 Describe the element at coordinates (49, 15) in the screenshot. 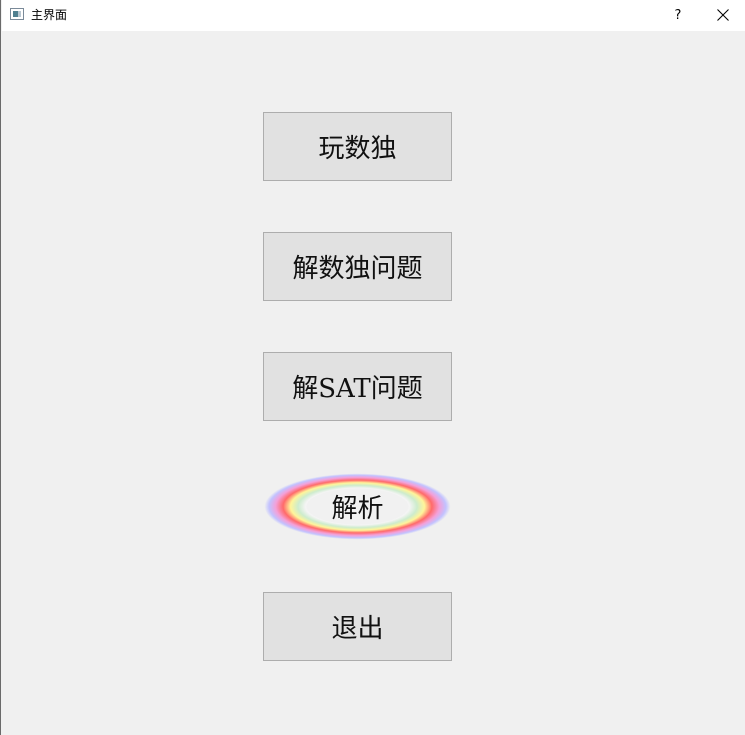

I see `window-title: 主界面` at that location.